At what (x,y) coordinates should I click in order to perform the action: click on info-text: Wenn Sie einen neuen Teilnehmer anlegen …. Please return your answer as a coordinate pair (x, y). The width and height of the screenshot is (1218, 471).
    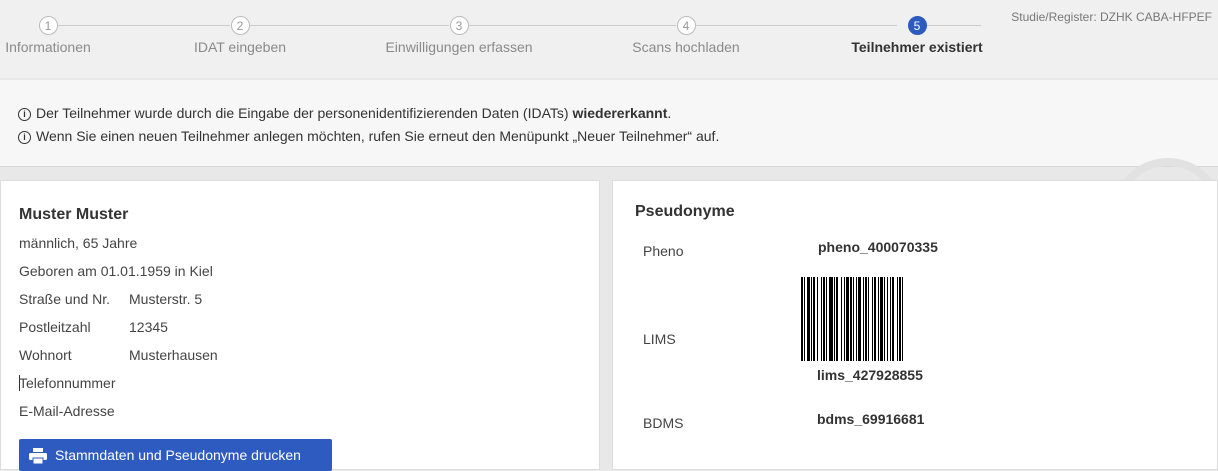
    Looking at the image, I should click on (378, 136).